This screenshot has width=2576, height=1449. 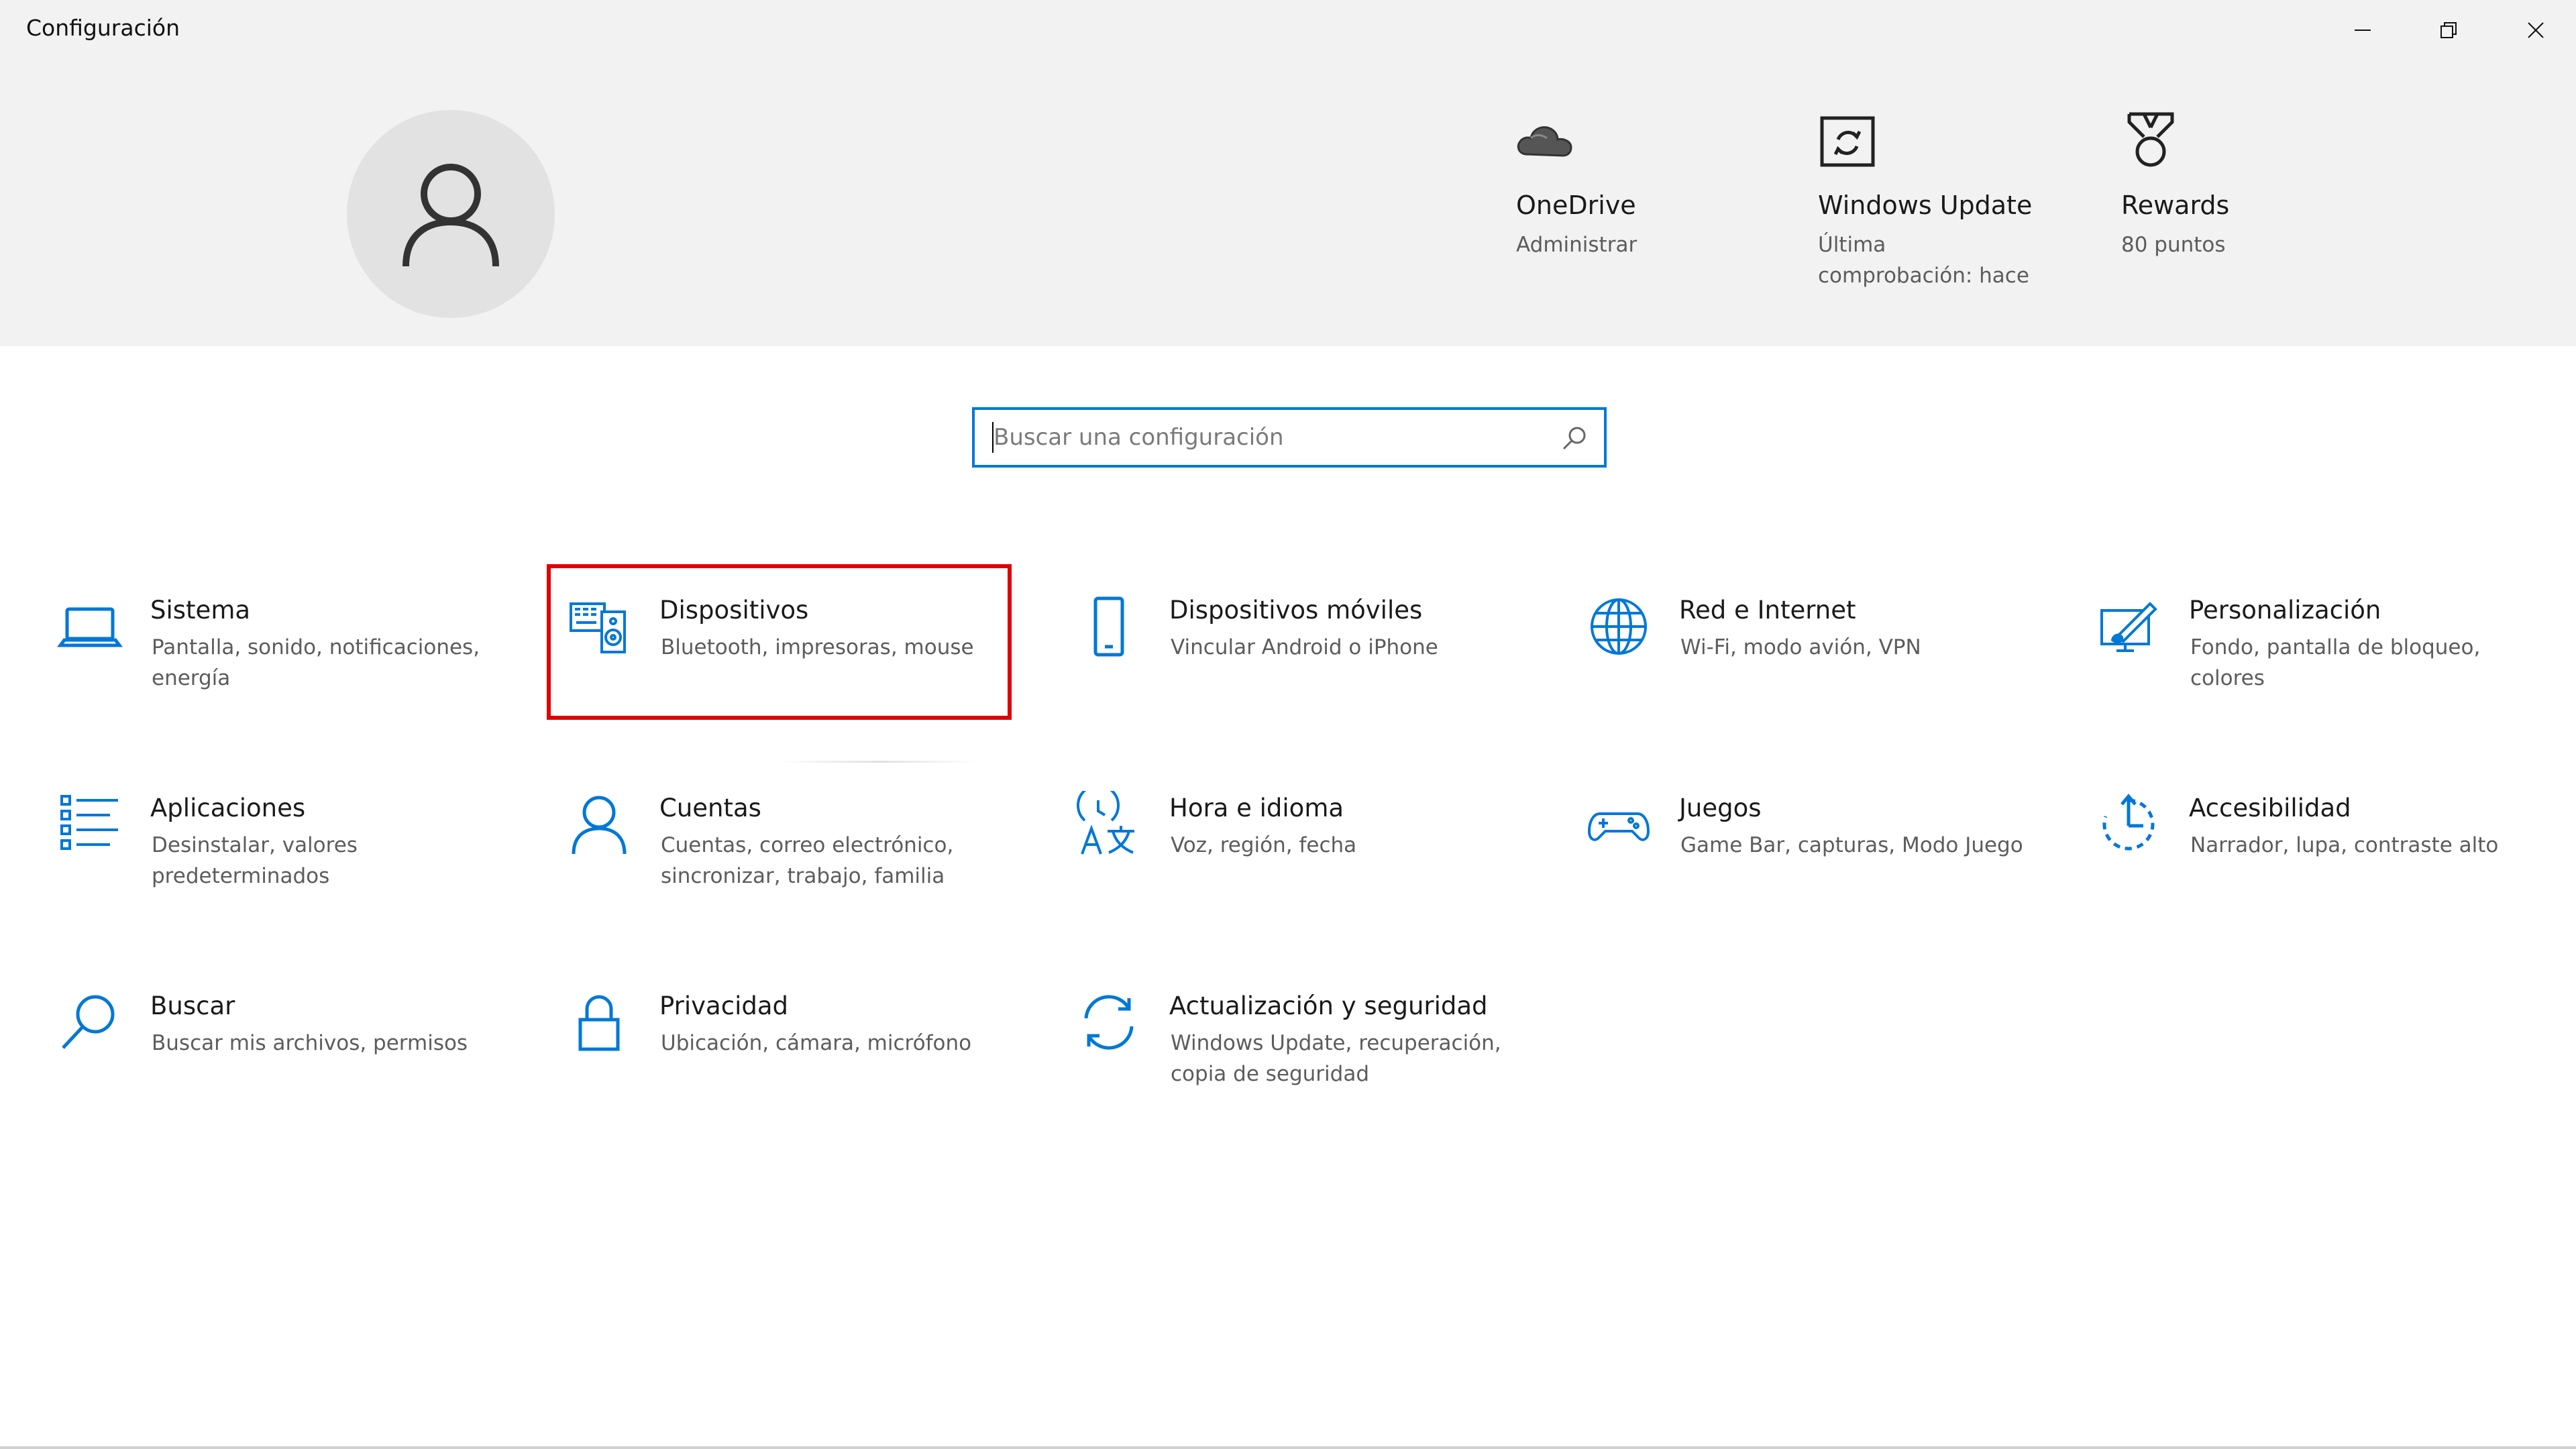 What do you see at coordinates (2344, 845) in the screenshot?
I see `tile-description: Narrador, lupa, contraste alto` at bounding box center [2344, 845].